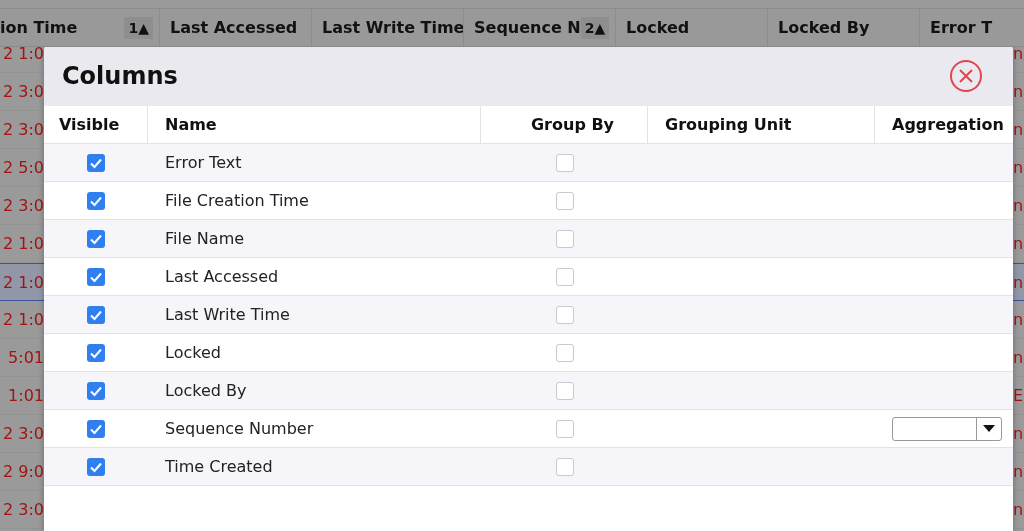  What do you see at coordinates (25, 357) in the screenshot?
I see `table-cell-text: 5:01` at bounding box center [25, 357].